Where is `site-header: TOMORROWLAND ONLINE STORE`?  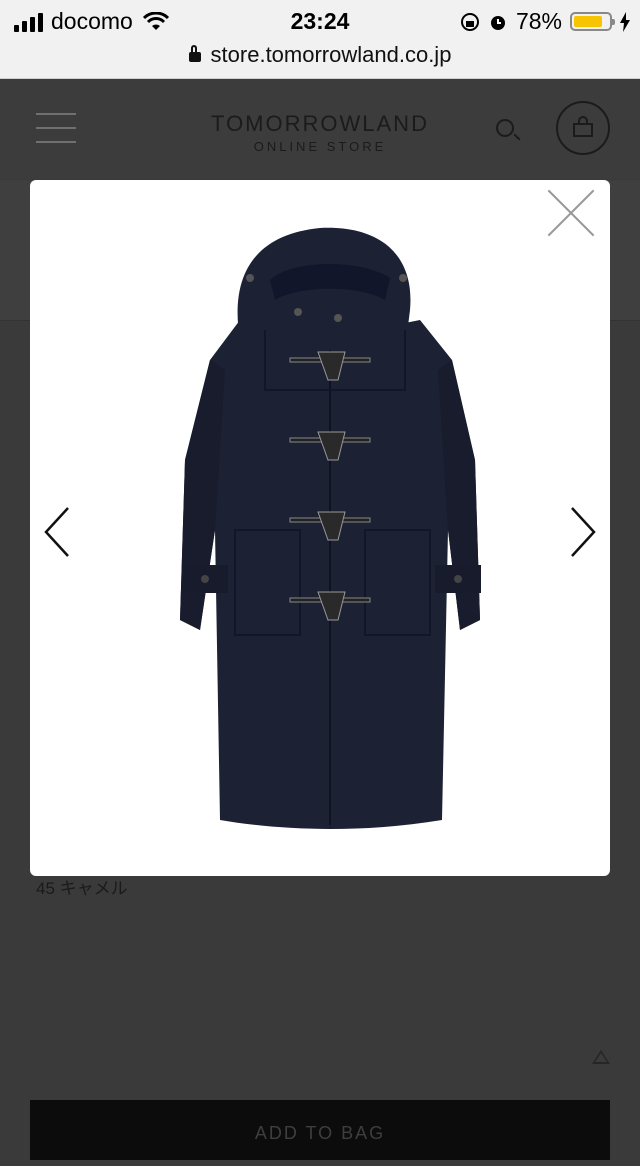
site-header: TOMORROWLAND ONLINE STORE is located at coordinates (320, 129).